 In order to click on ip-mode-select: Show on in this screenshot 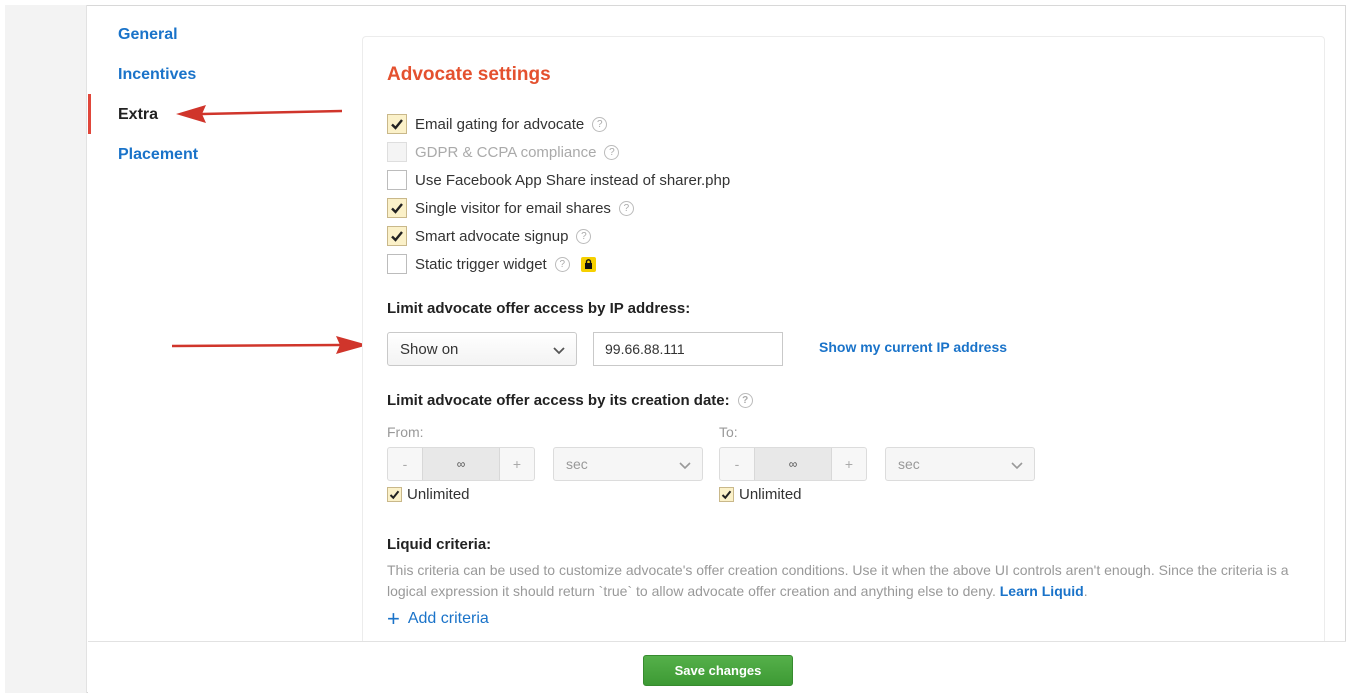, I will do `click(482, 349)`.